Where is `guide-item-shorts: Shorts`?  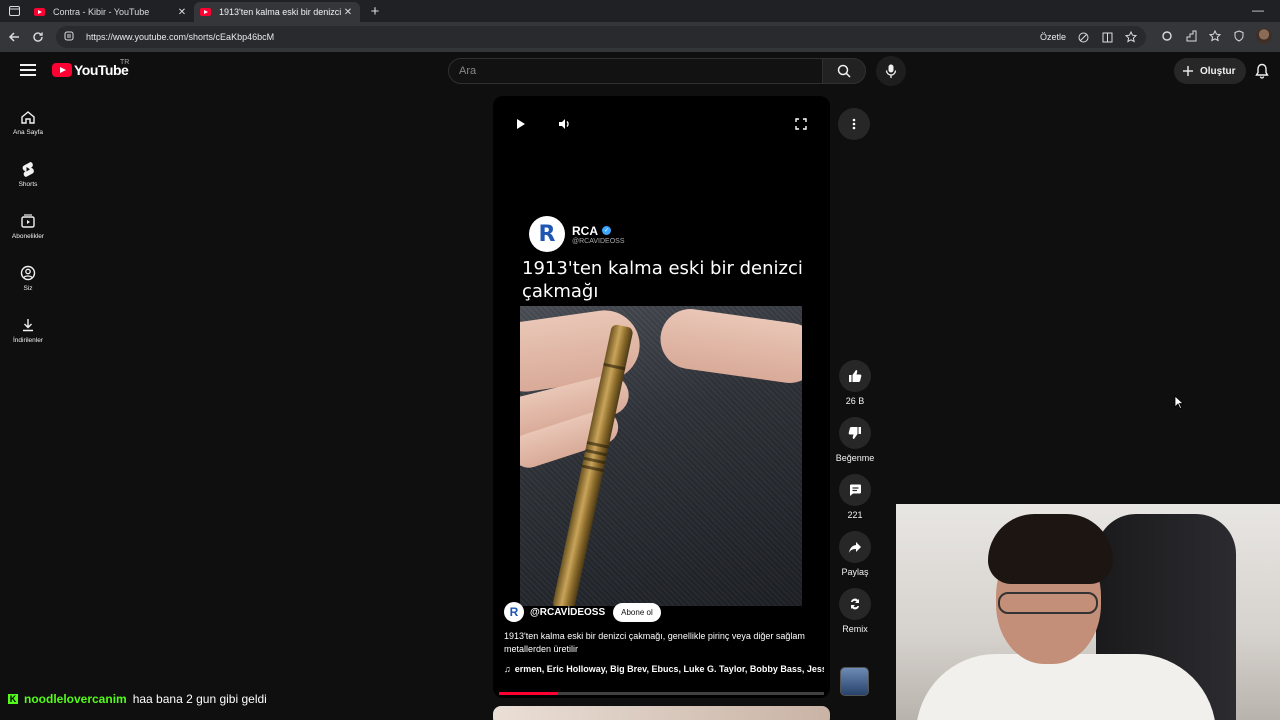
guide-item-shorts: Shorts is located at coordinates (28, 174).